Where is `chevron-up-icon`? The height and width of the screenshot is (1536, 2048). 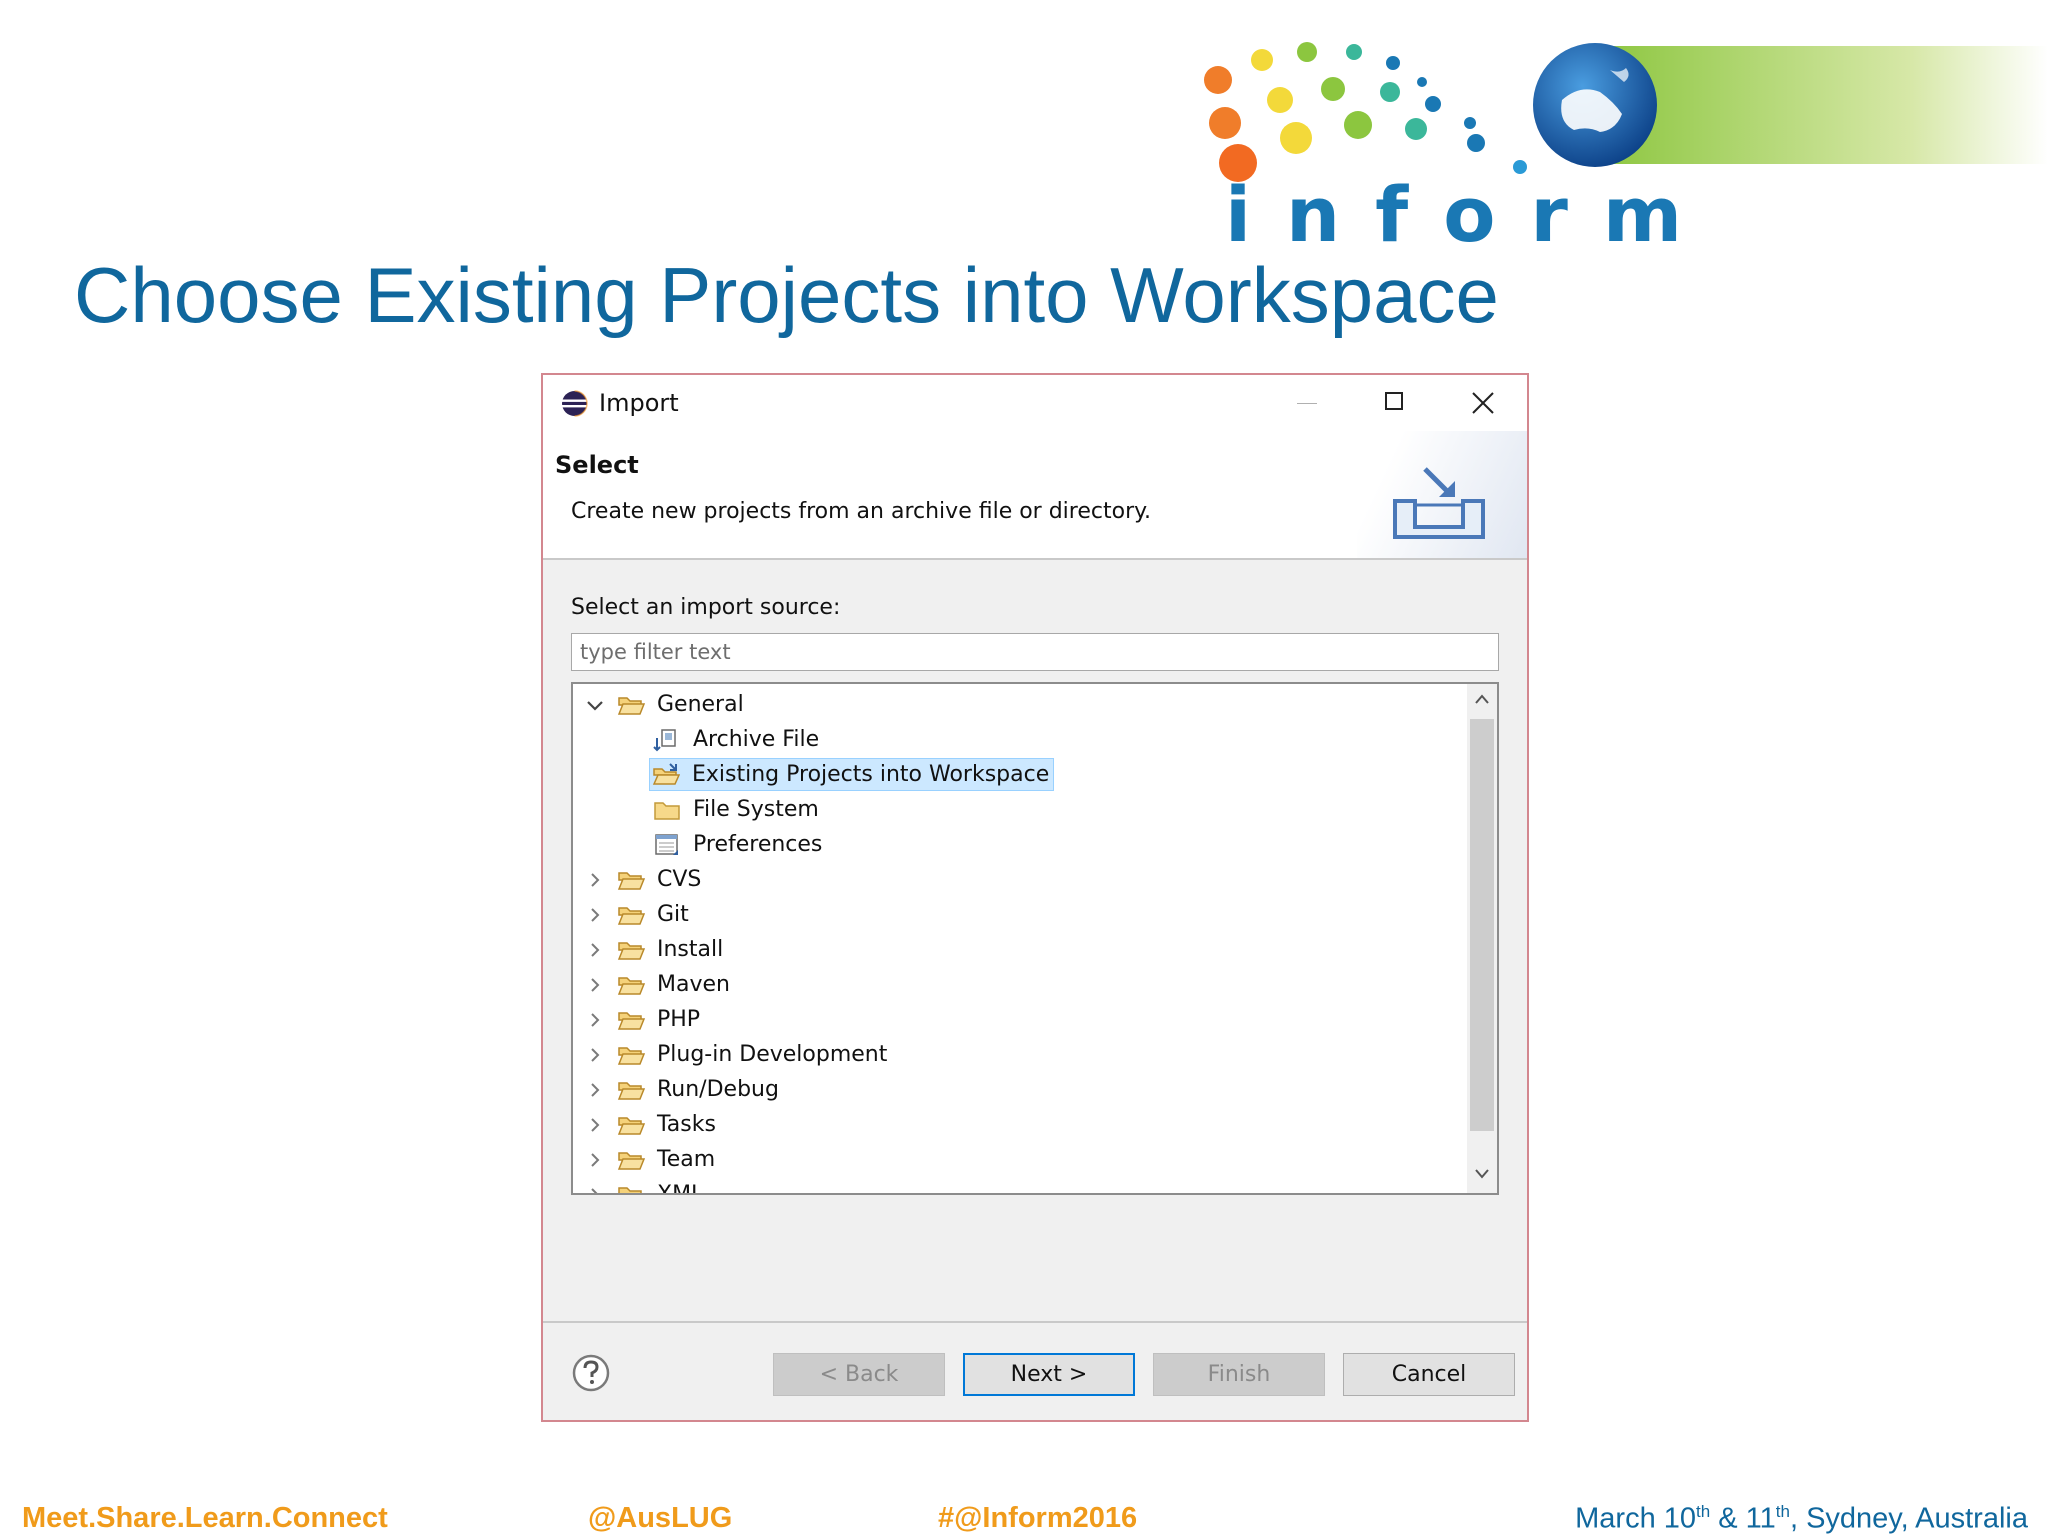
chevron-up-icon is located at coordinates (1482, 699).